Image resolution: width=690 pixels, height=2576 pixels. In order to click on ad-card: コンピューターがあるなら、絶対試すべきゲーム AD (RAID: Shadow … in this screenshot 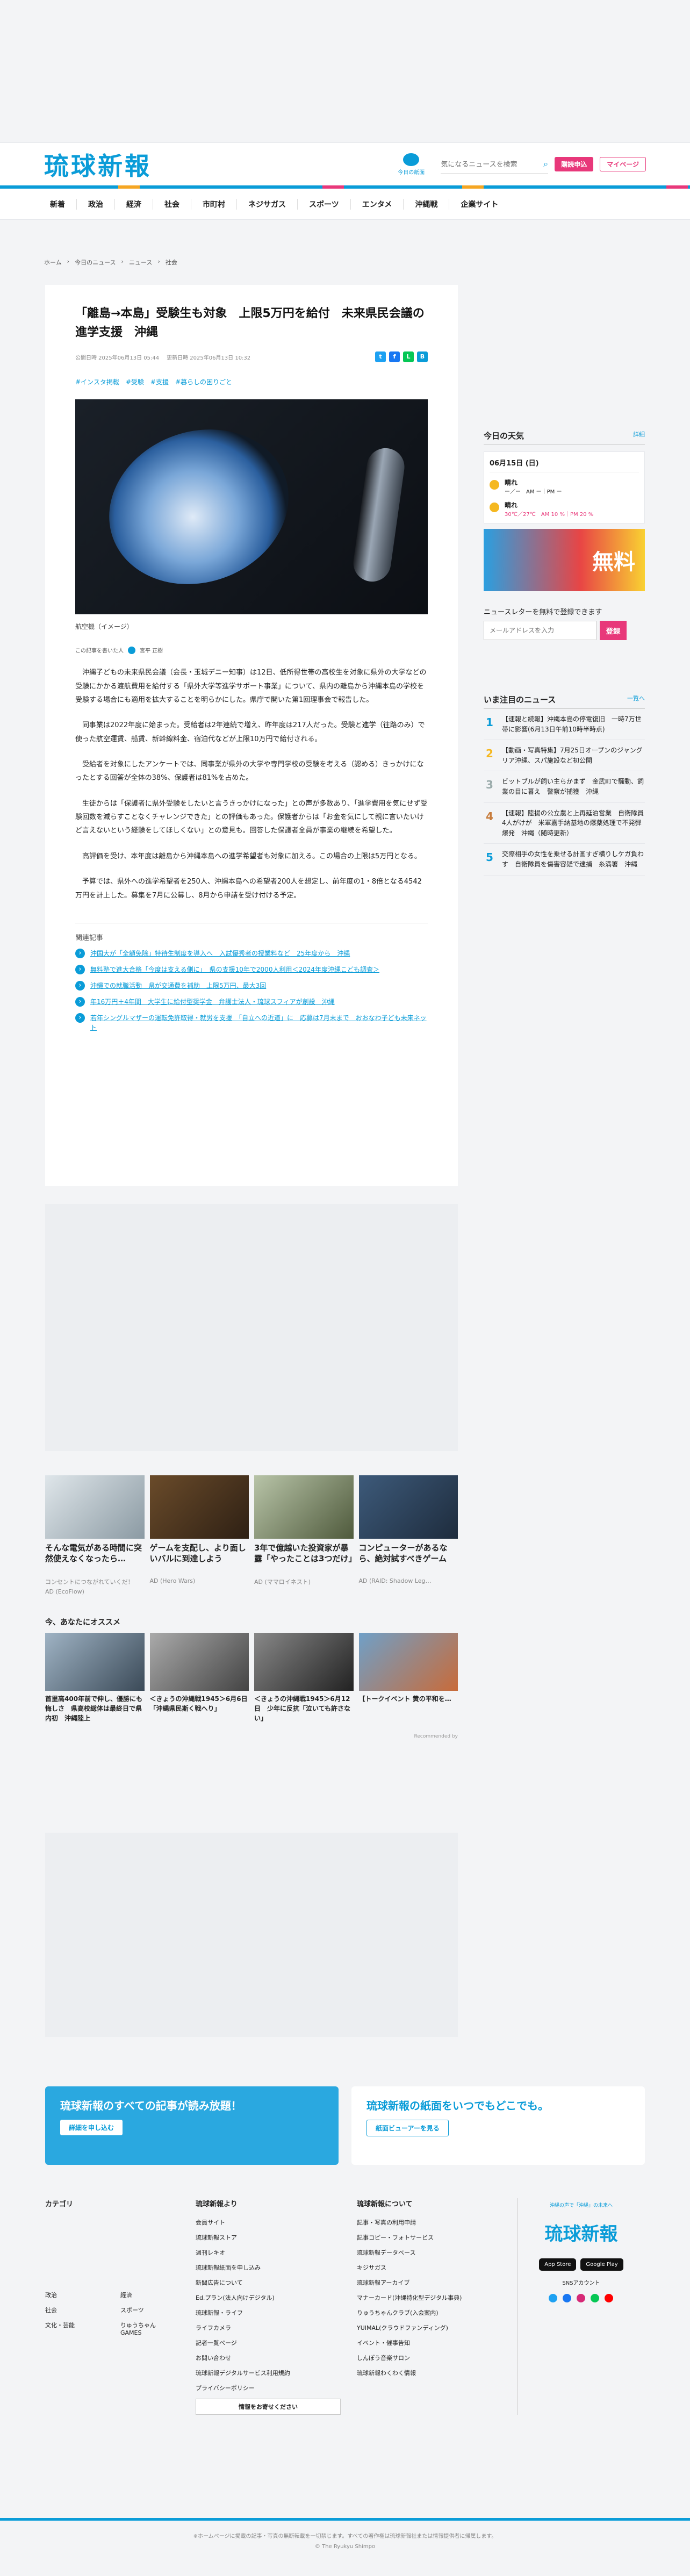, I will do `click(408, 1535)`.